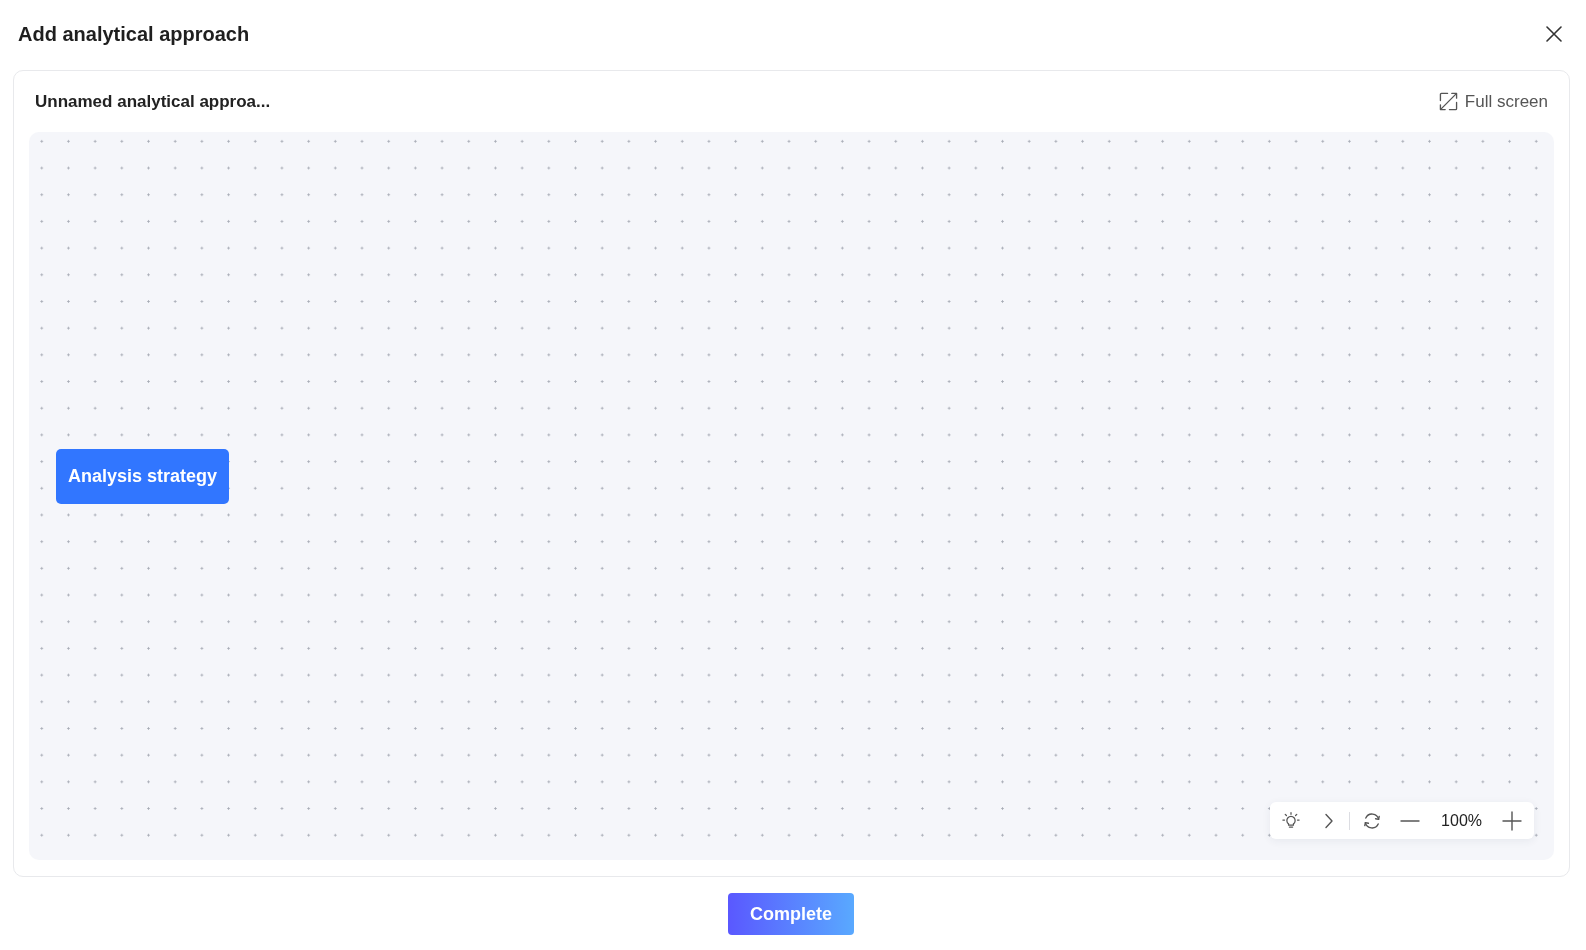 This screenshot has width=1586, height=950. Describe the element at coordinates (1410, 820) in the screenshot. I see `minus-icon` at that location.